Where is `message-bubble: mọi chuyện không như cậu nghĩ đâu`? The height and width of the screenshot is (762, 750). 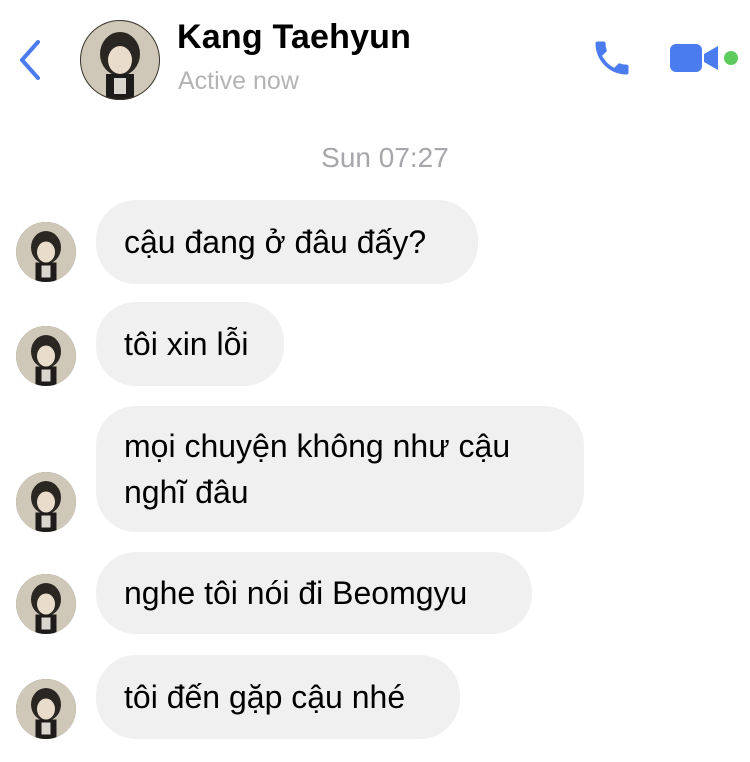
message-bubble: mọi chuyện không như cậu nghĩ đâu is located at coordinates (340, 469).